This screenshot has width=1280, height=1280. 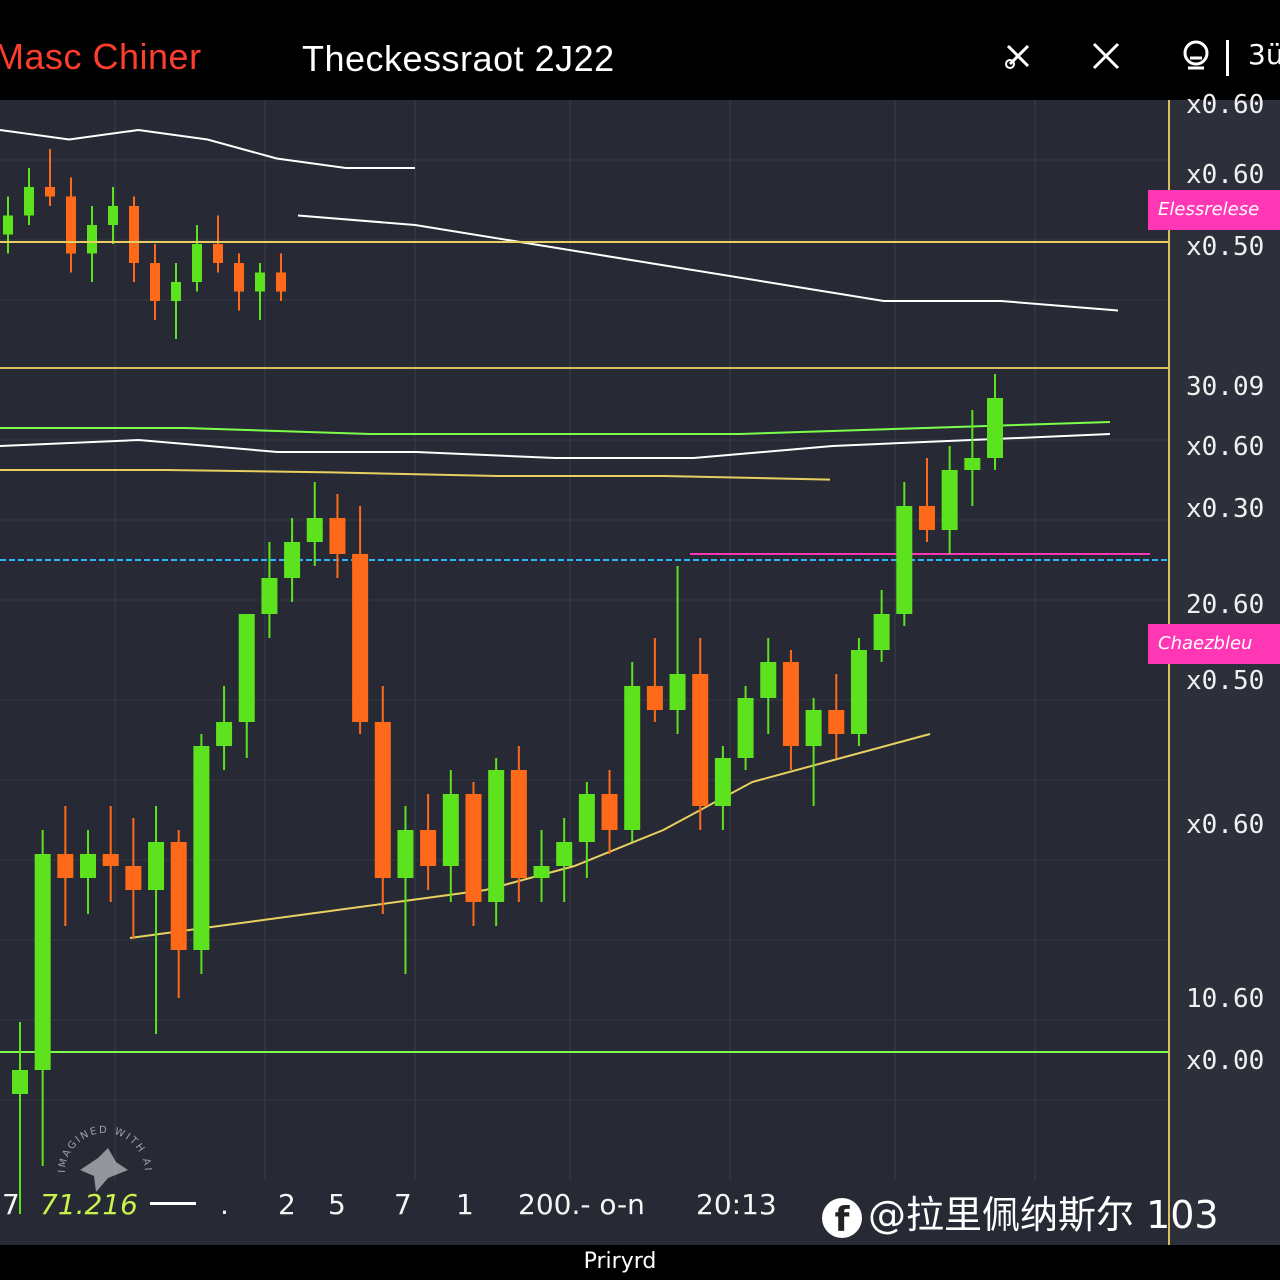 What do you see at coordinates (1018, 56) in the screenshot?
I see `crosshair-icon` at bounding box center [1018, 56].